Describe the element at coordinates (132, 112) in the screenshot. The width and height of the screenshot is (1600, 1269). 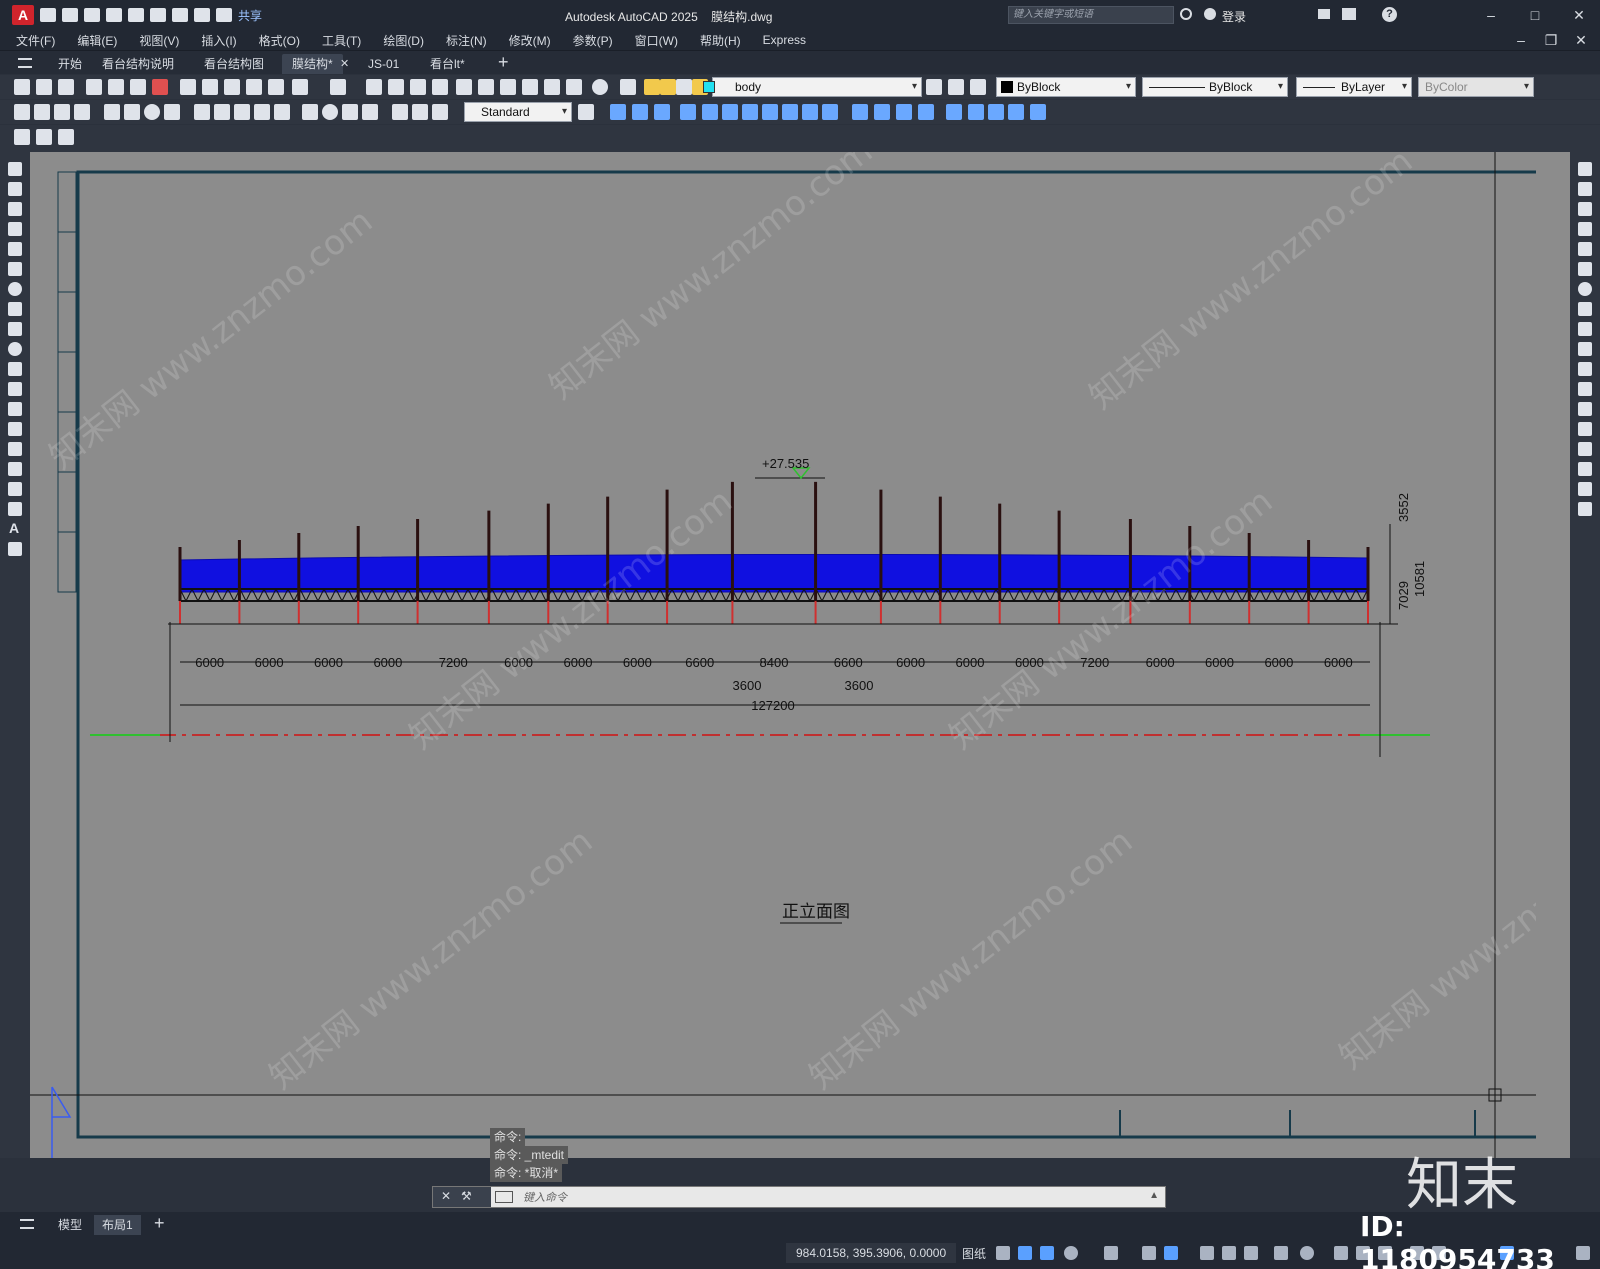
I see `dim-jogged-icon` at that location.